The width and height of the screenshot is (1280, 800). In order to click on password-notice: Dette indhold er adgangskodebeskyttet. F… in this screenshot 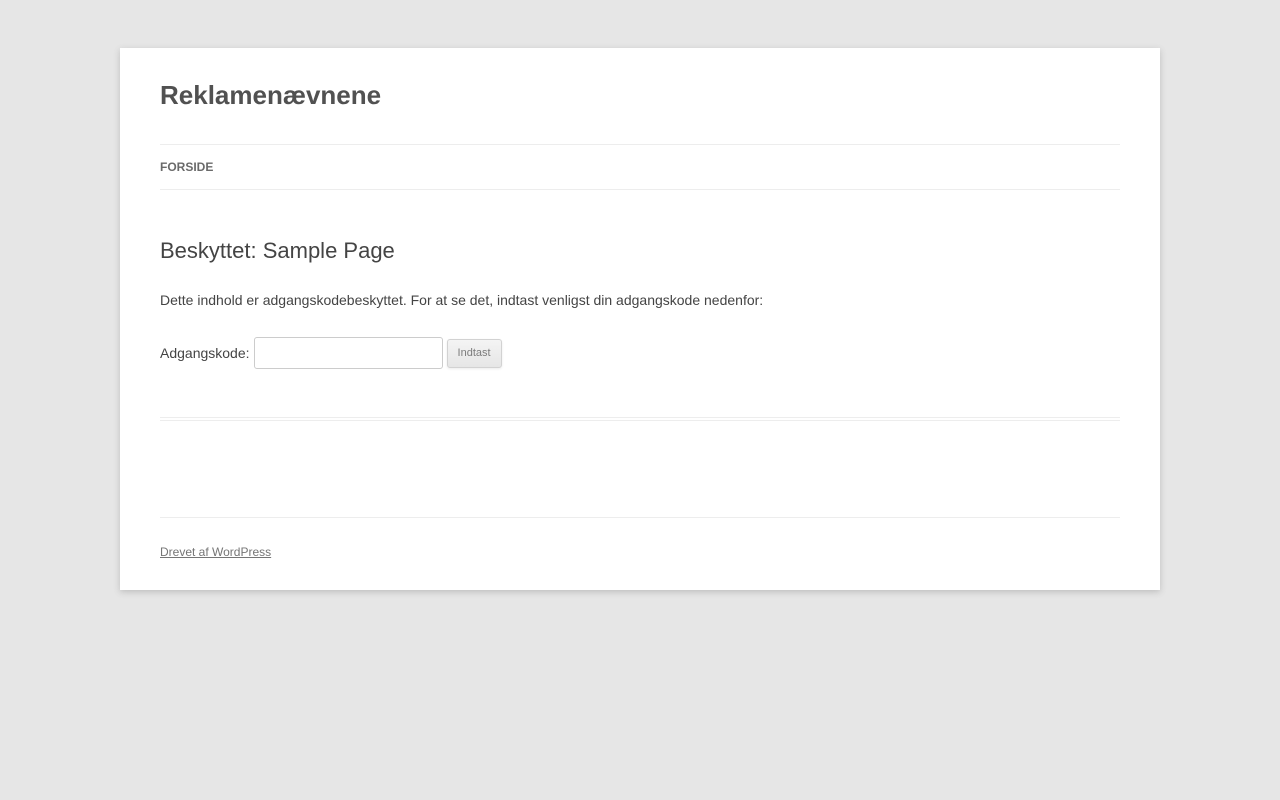, I will do `click(462, 300)`.